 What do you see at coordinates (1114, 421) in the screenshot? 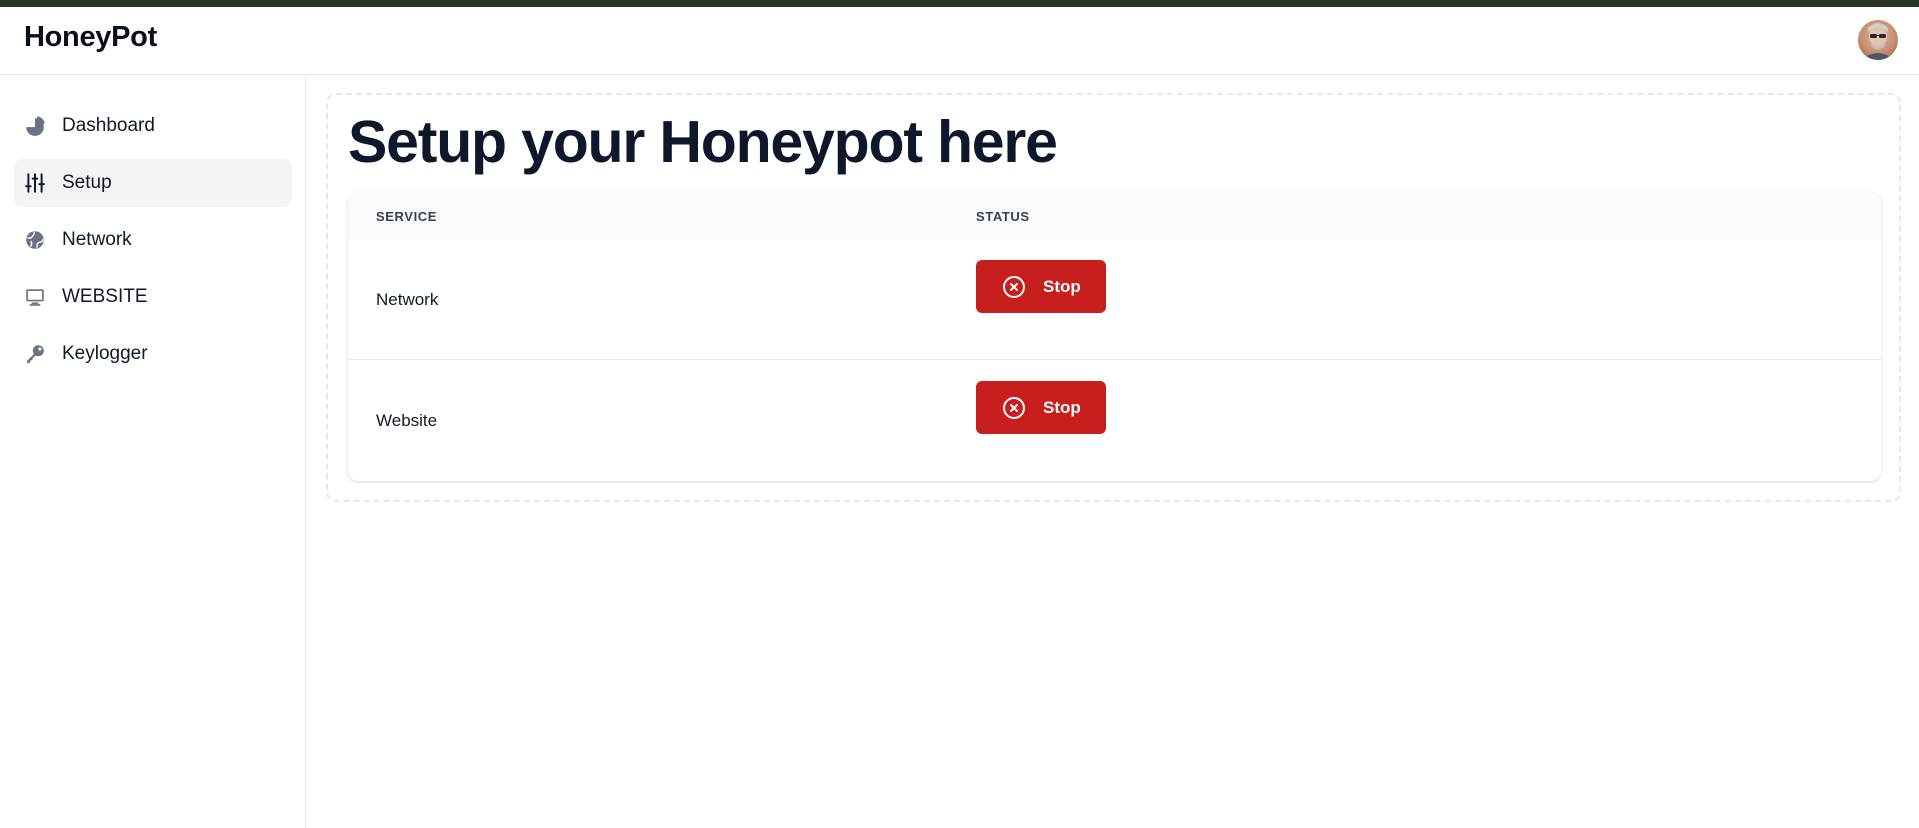
I see `table-row: Website Stop` at bounding box center [1114, 421].